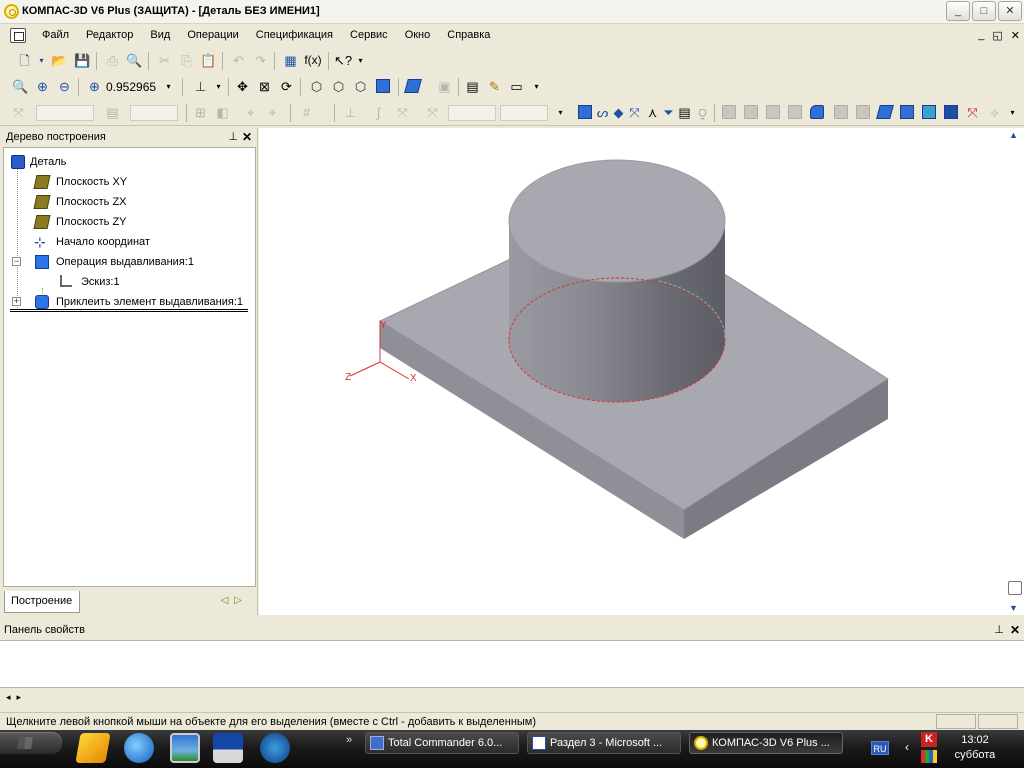 This screenshot has width=1024, height=768. I want to click on cut-extrude-icon, so click(729, 112).